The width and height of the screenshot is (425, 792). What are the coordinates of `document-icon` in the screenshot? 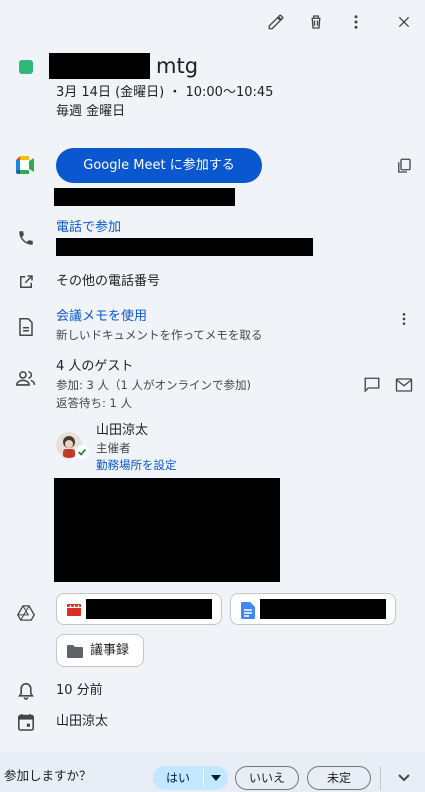 It's located at (26, 327).